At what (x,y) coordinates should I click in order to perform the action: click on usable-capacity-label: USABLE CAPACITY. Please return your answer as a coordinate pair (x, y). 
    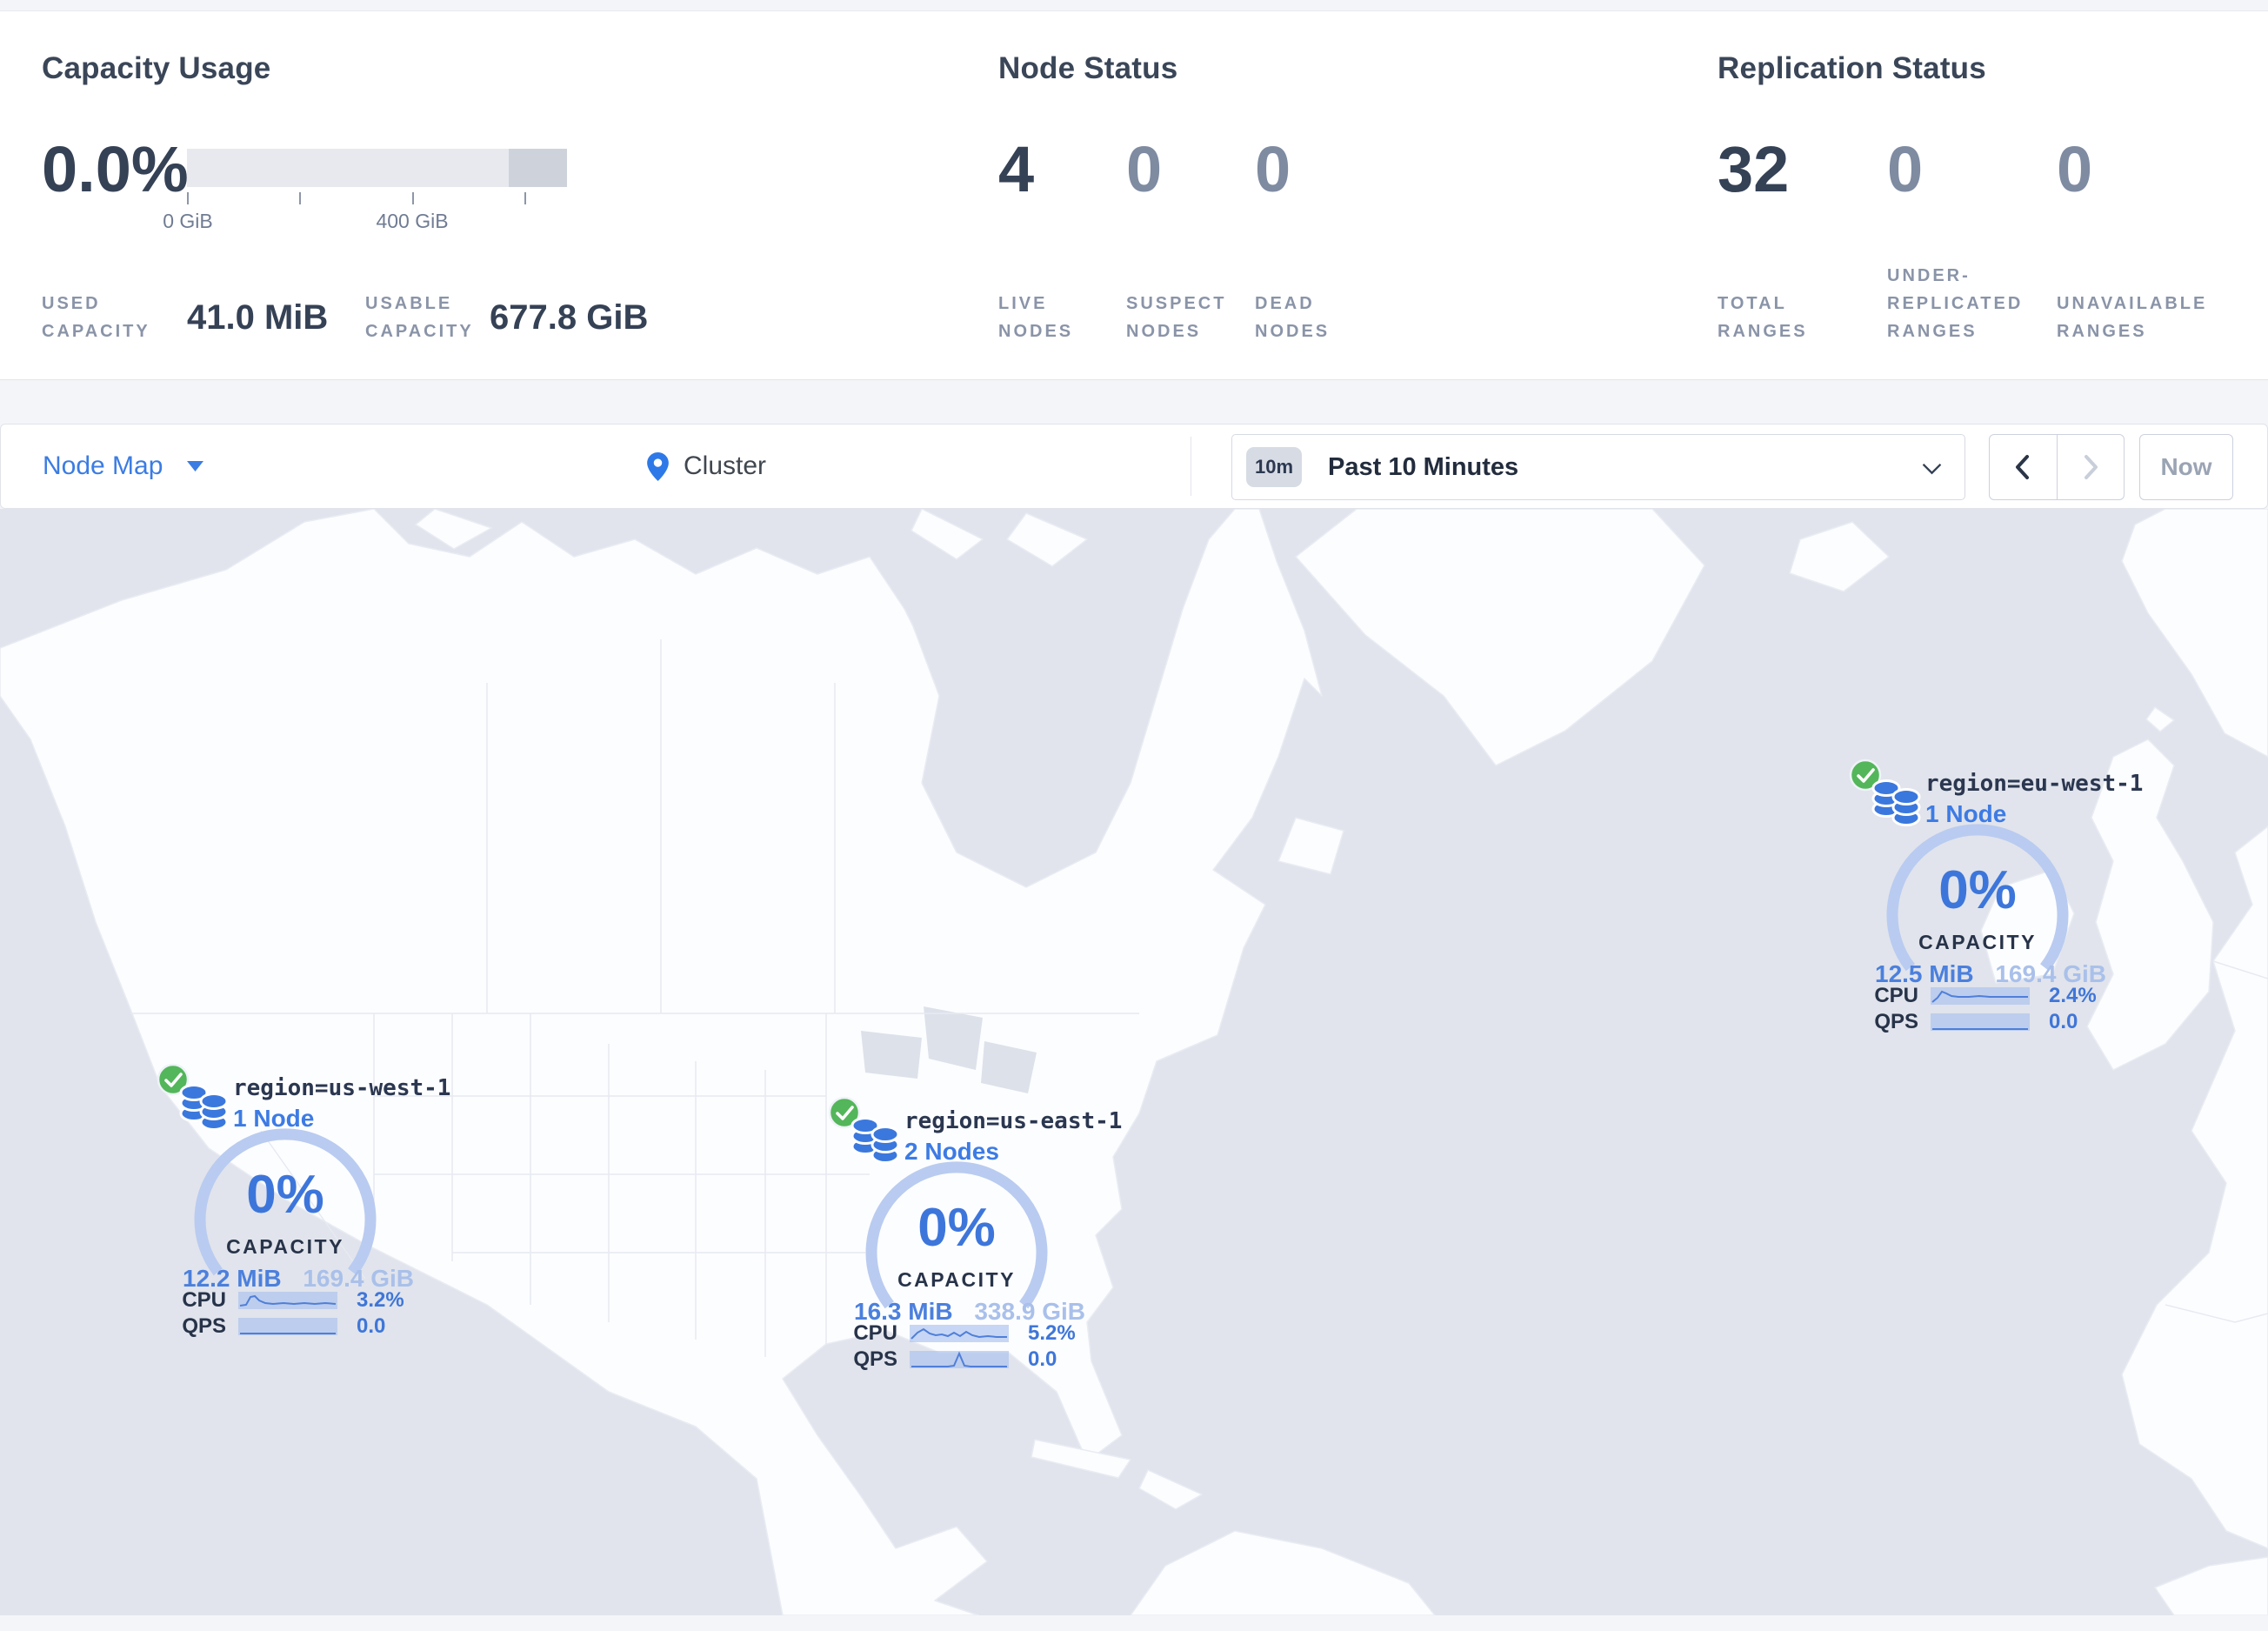
    Looking at the image, I should click on (419, 317).